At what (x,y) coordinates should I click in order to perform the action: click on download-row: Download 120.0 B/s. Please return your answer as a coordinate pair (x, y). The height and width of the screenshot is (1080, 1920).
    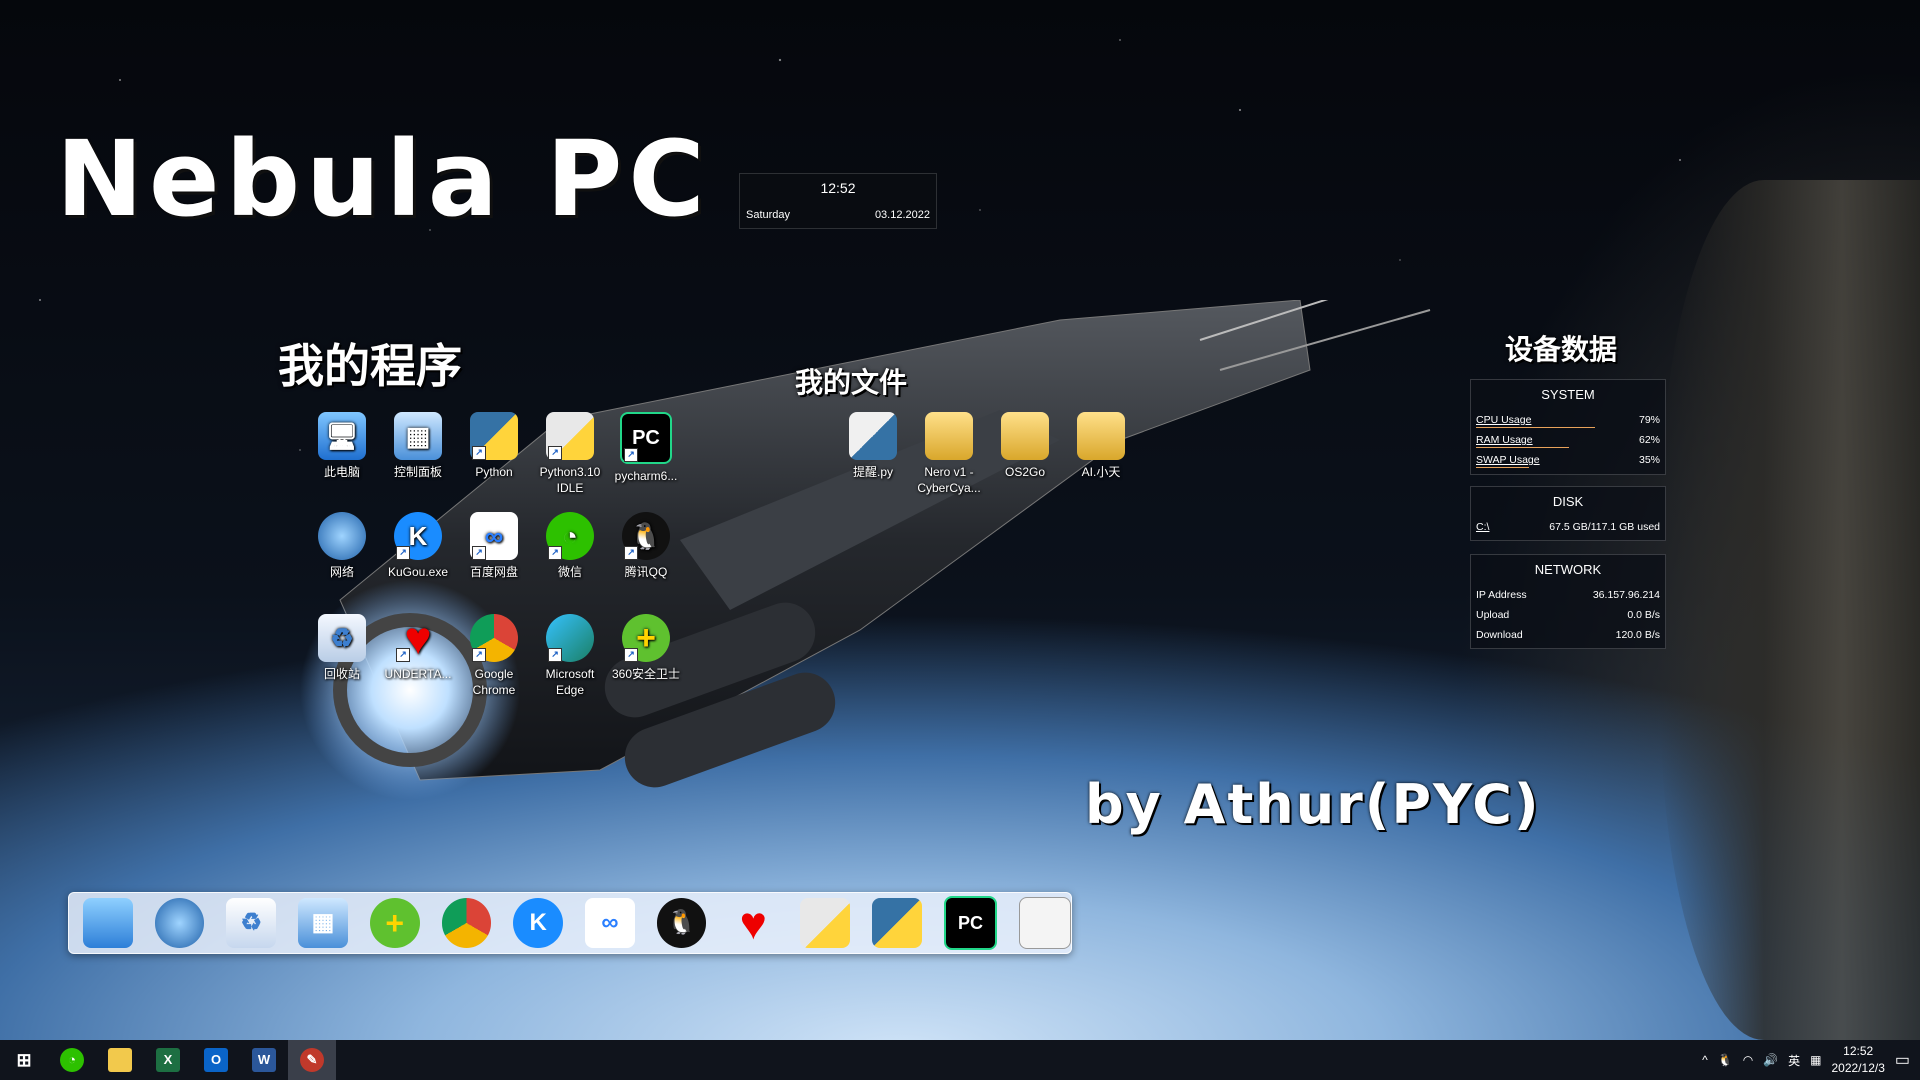
    Looking at the image, I should click on (1568, 635).